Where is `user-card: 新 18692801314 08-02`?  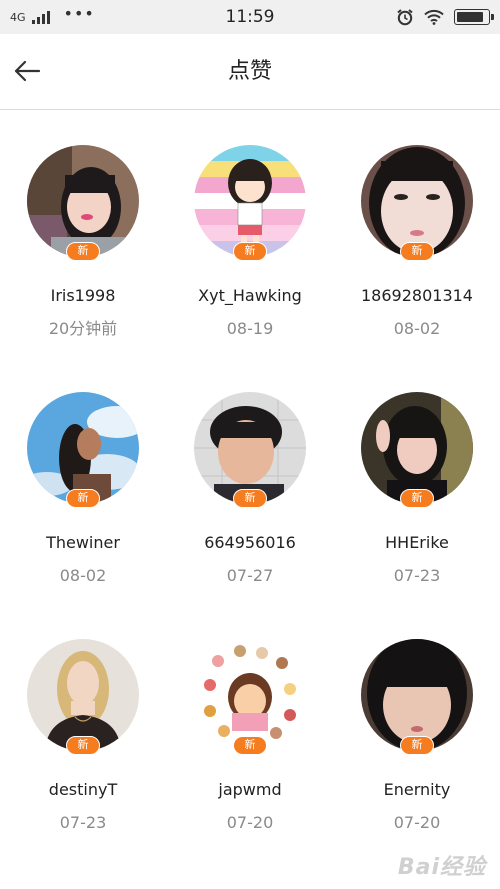 user-card: 新 18692801314 08-02 is located at coordinates (417, 242).